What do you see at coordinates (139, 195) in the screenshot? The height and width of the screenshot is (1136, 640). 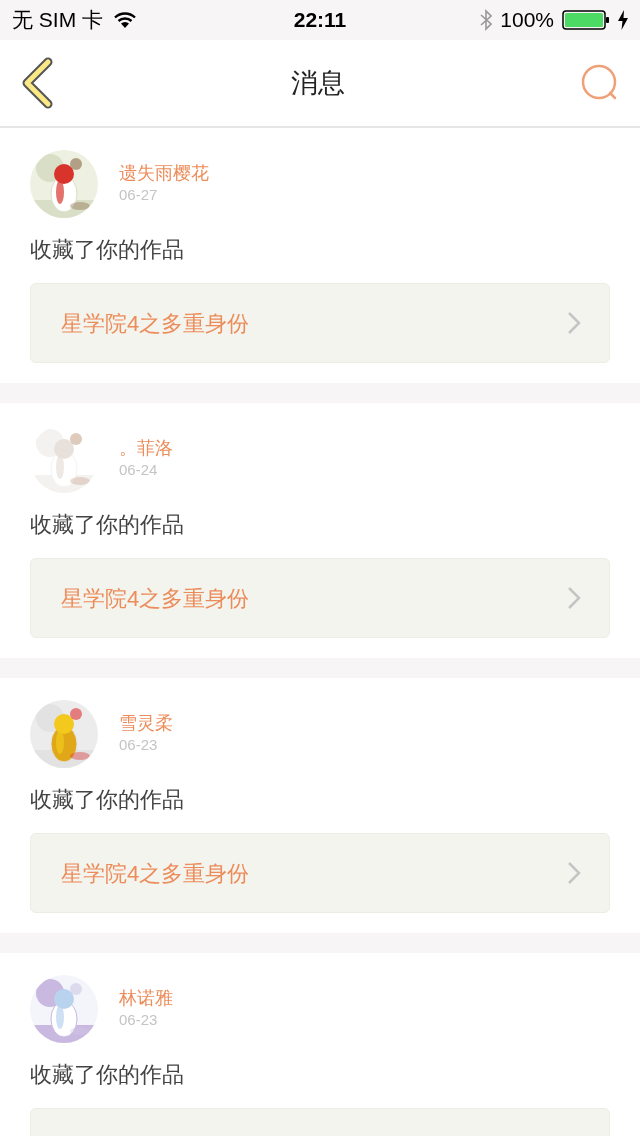 I see `message-date: 06-27` at bounding box center [139, 195].